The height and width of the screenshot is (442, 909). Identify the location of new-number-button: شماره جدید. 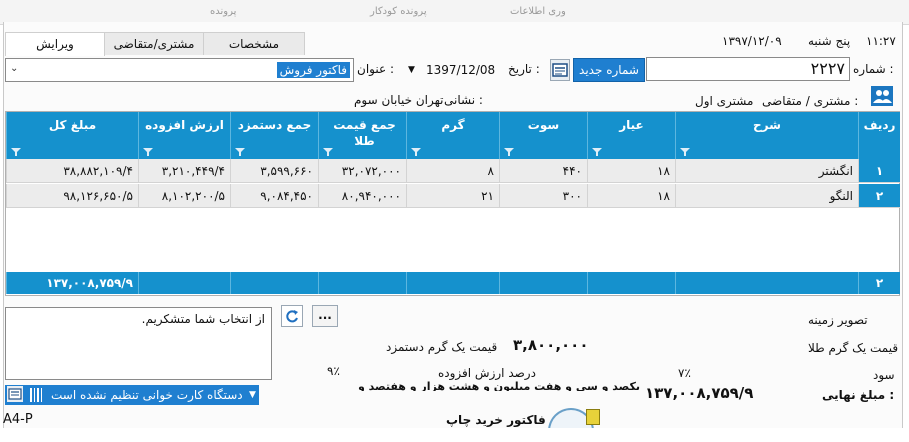
(609, 70).